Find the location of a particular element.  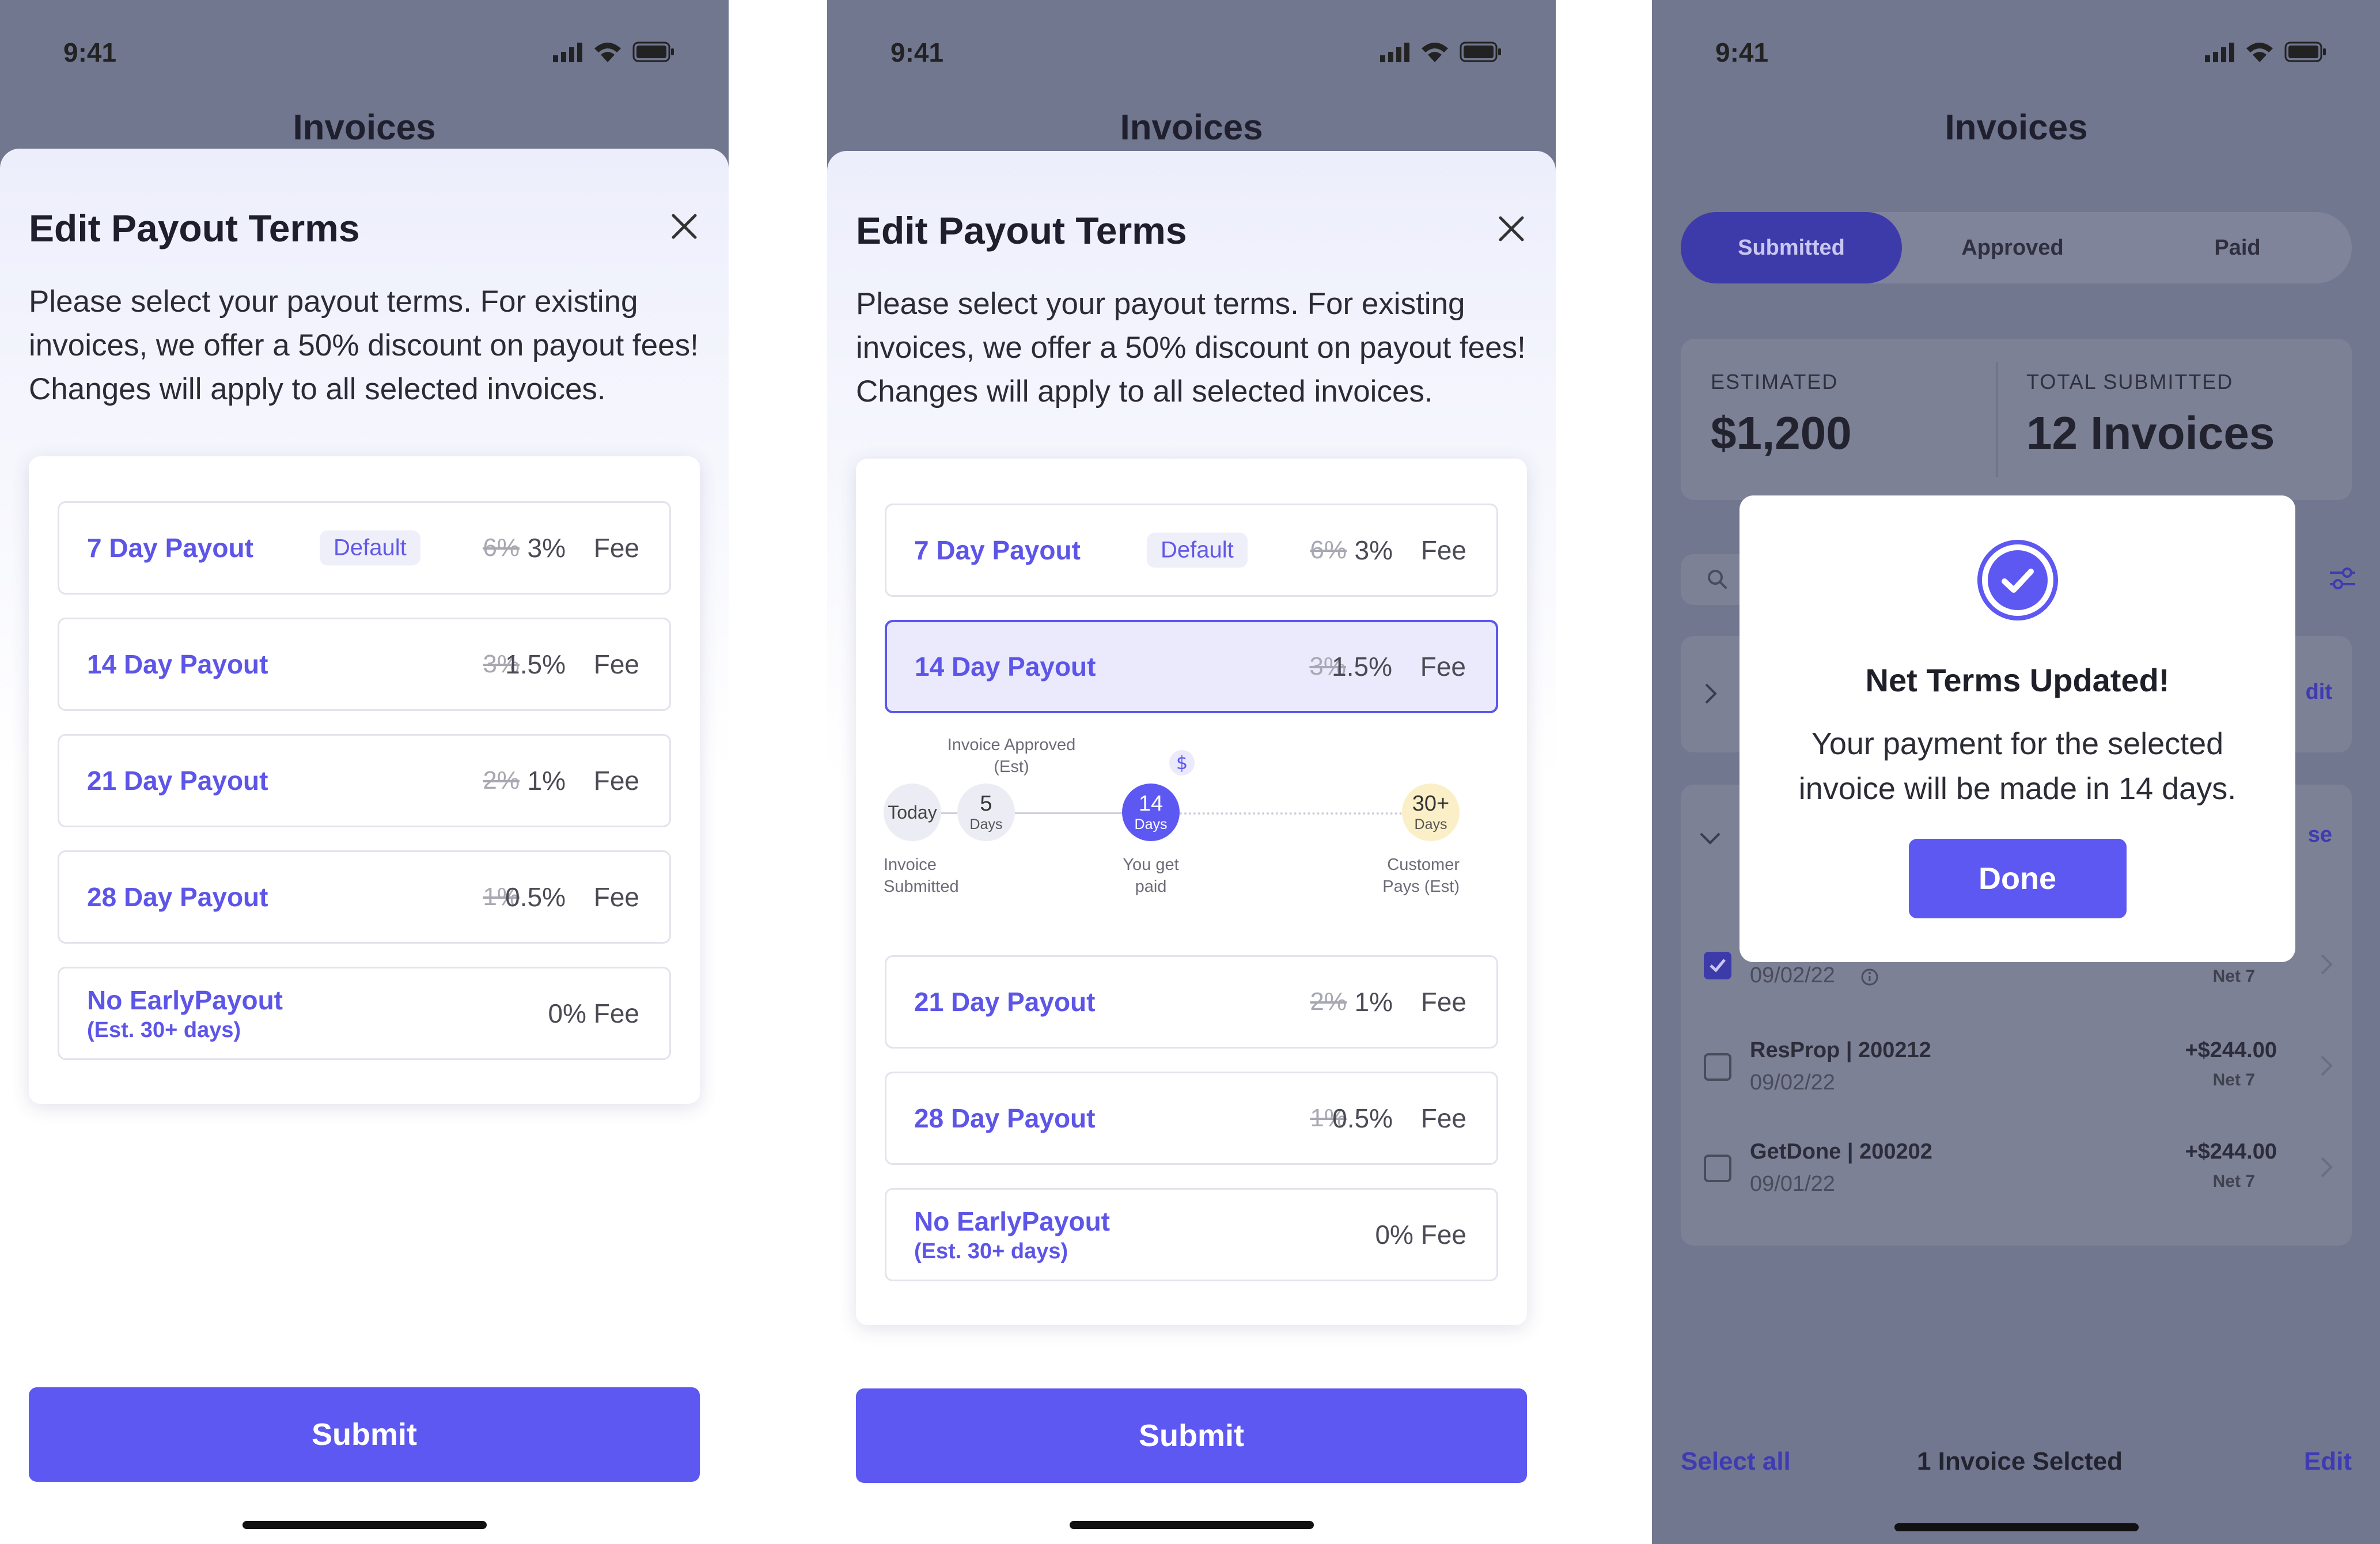

timeline-step-30: 30+ Days is located at coordinates (1431, 812).